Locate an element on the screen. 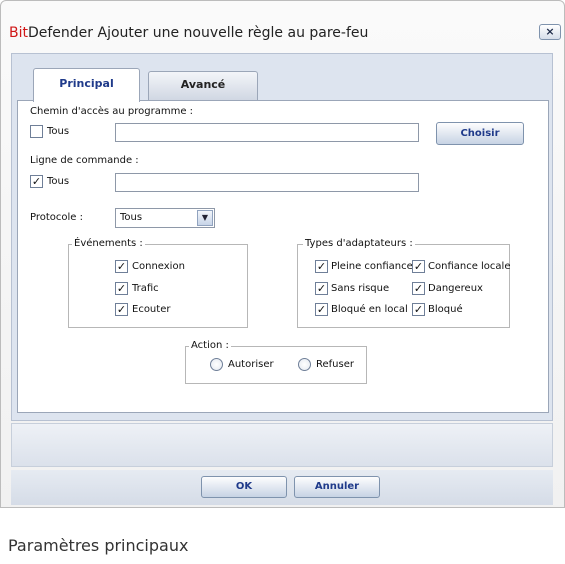  allow-radio is located at coordinates (216, 364).